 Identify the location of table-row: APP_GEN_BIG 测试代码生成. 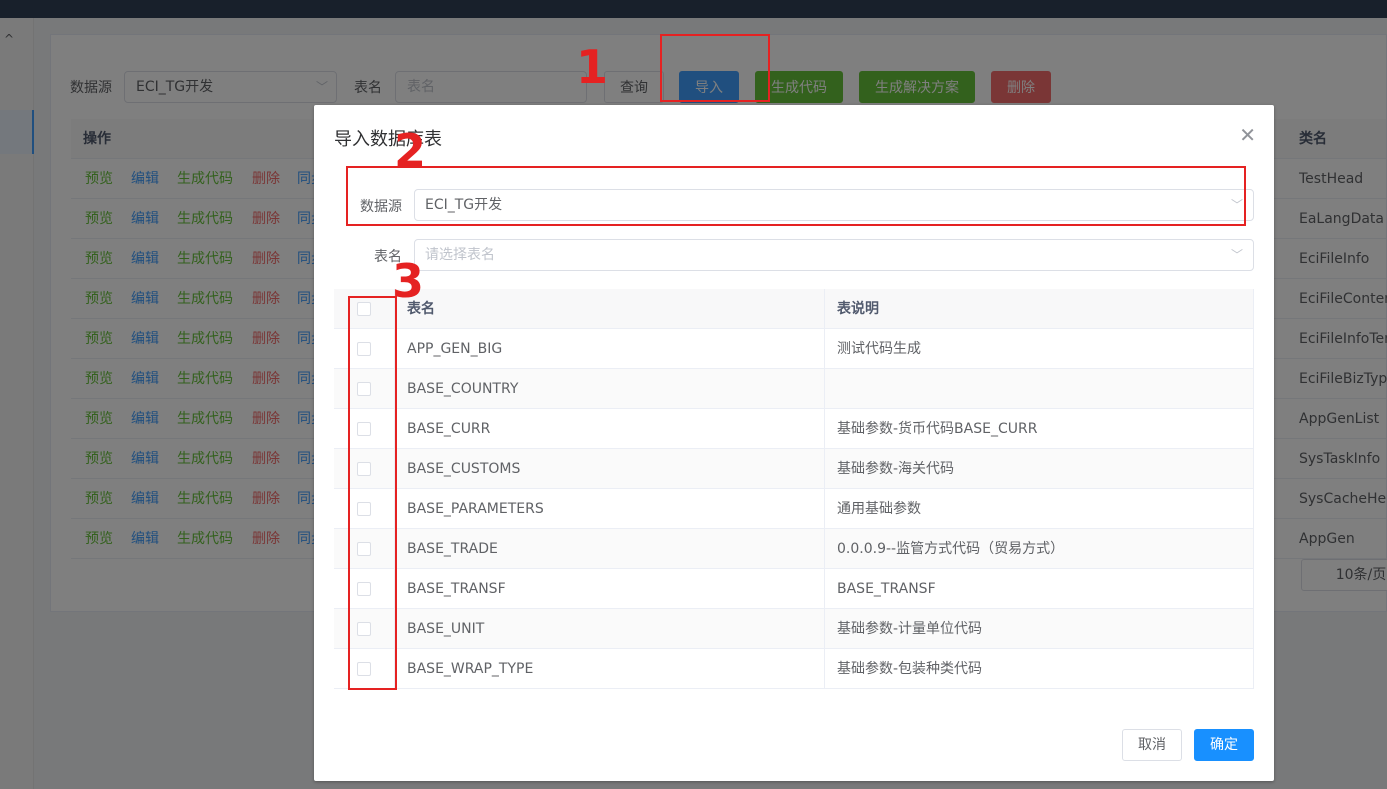
(794, 349).